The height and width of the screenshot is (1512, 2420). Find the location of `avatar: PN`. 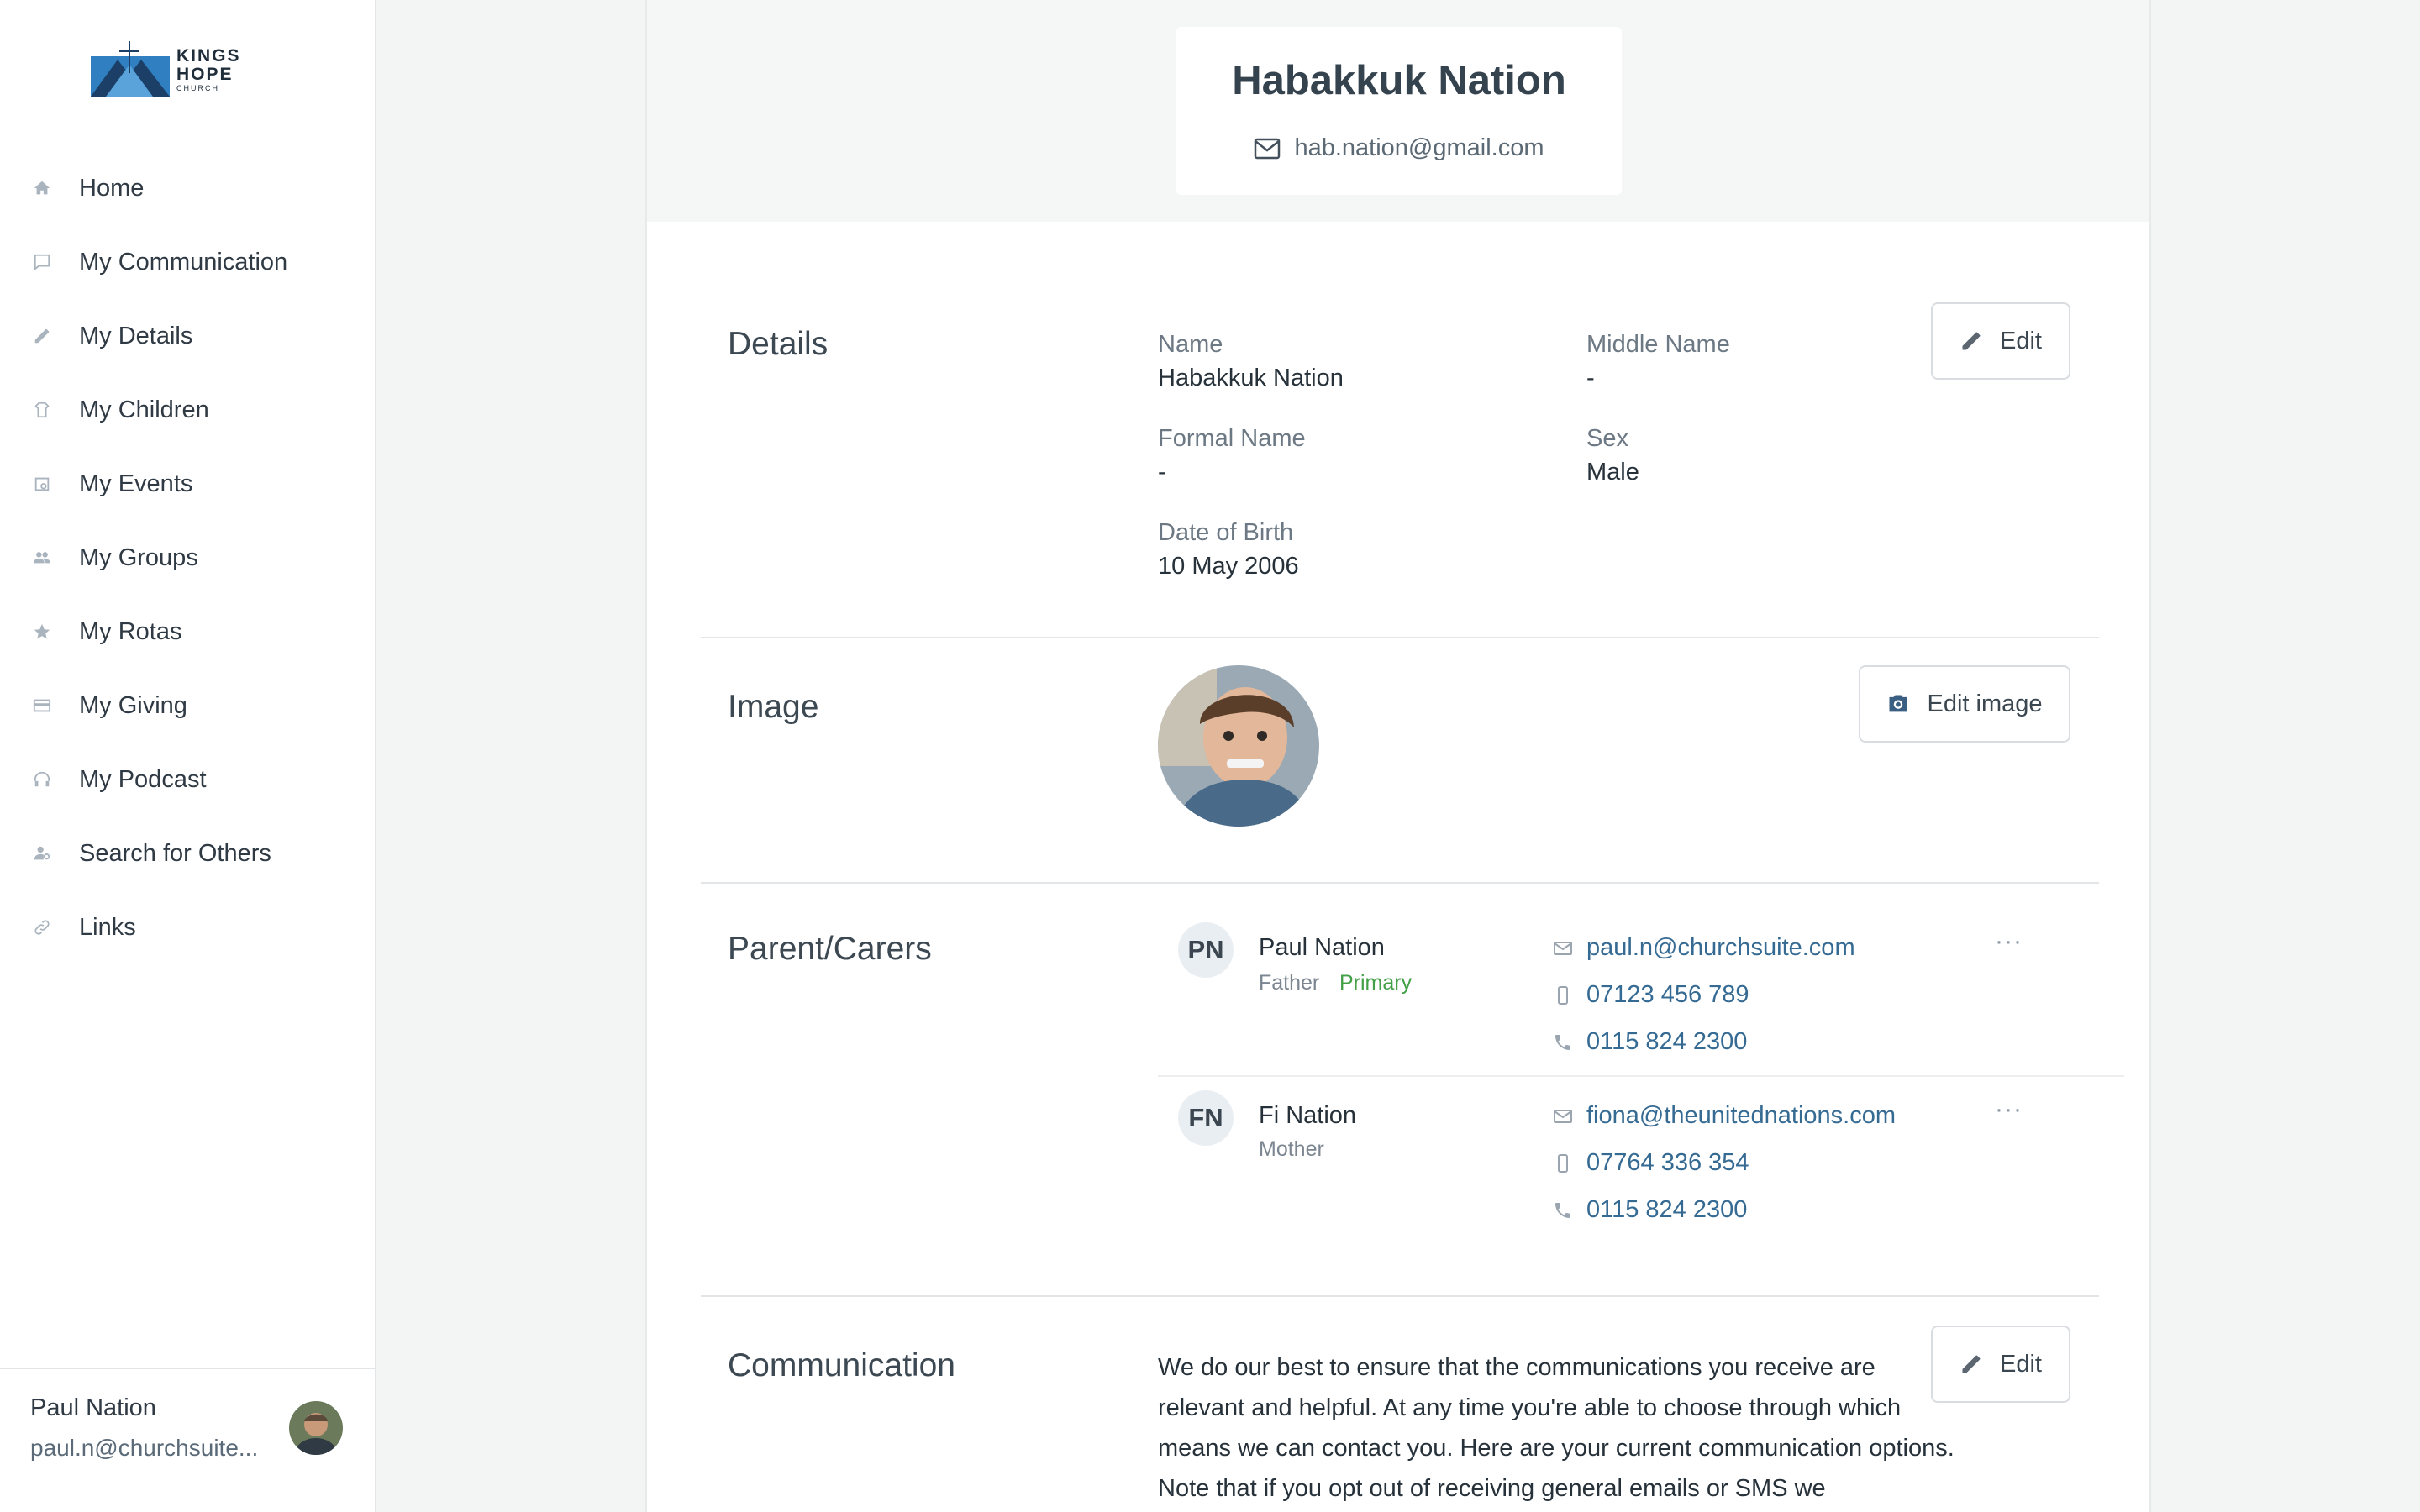

avatar: PN is located at coordinates (1206, 950).